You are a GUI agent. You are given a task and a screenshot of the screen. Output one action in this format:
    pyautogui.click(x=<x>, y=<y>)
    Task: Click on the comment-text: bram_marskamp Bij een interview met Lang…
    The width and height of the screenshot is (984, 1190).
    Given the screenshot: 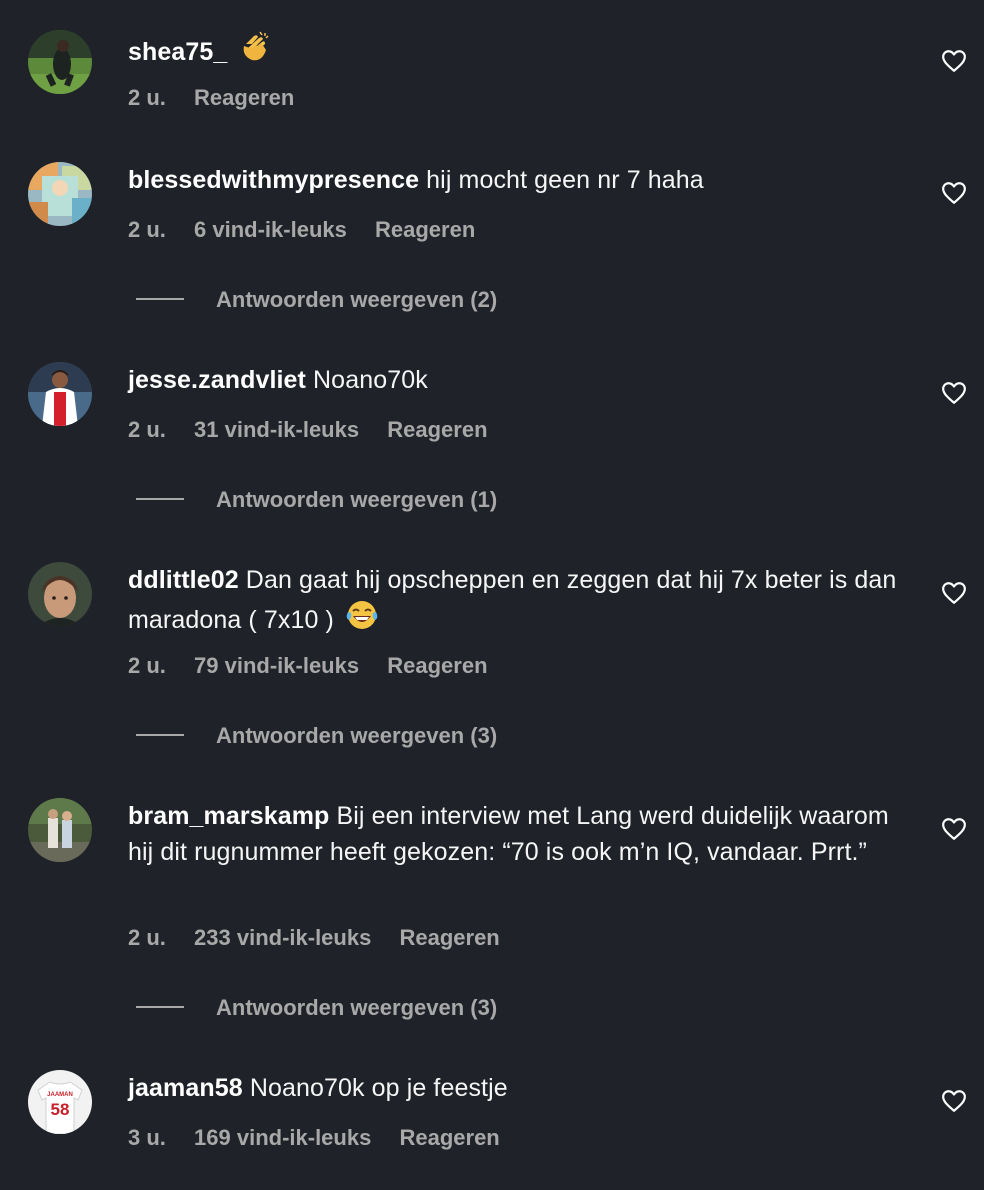 What is the action you would take?
    pyautogui.click(x=523, y=834)
    